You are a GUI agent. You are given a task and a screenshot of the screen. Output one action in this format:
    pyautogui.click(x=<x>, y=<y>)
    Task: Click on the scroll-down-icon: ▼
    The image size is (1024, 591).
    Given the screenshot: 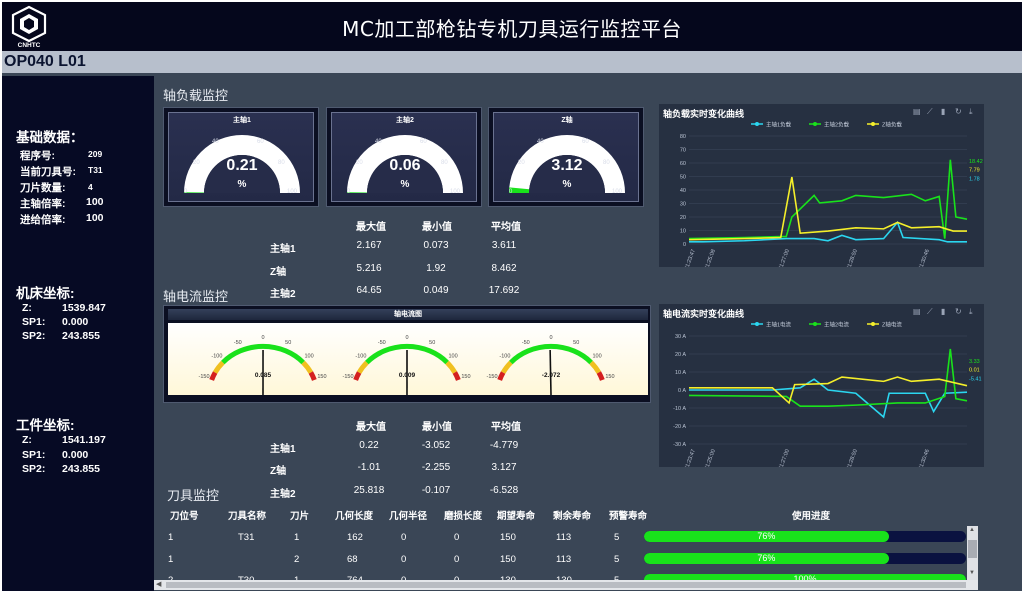 What is the action you would take?
    pyautogui.click(x=972, y=573)
    